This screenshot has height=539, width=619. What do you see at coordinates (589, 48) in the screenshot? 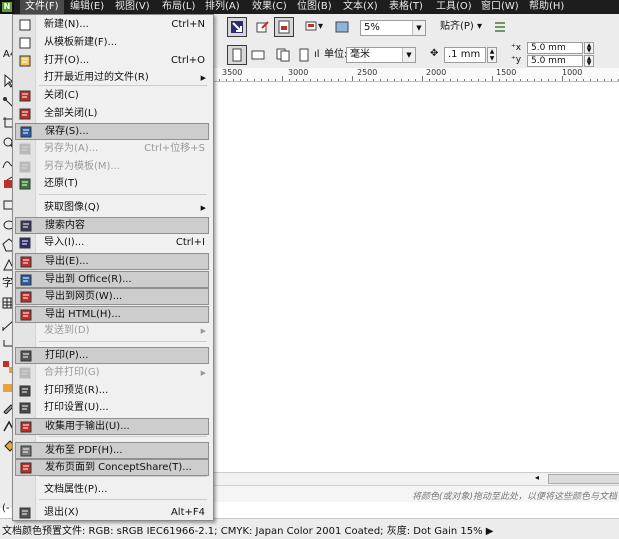
I see `duplicate-x-spinner: ▲ ▼` at bounding box center [589, 48].